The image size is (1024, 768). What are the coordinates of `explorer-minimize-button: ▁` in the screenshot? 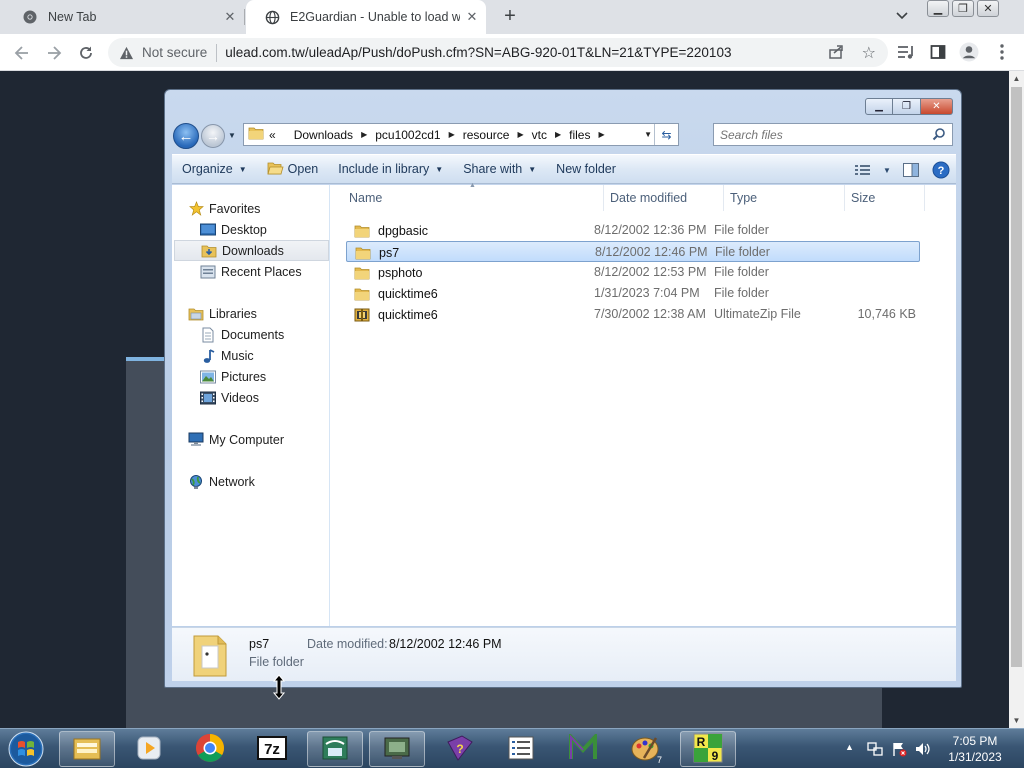 It's located at (879, 106).